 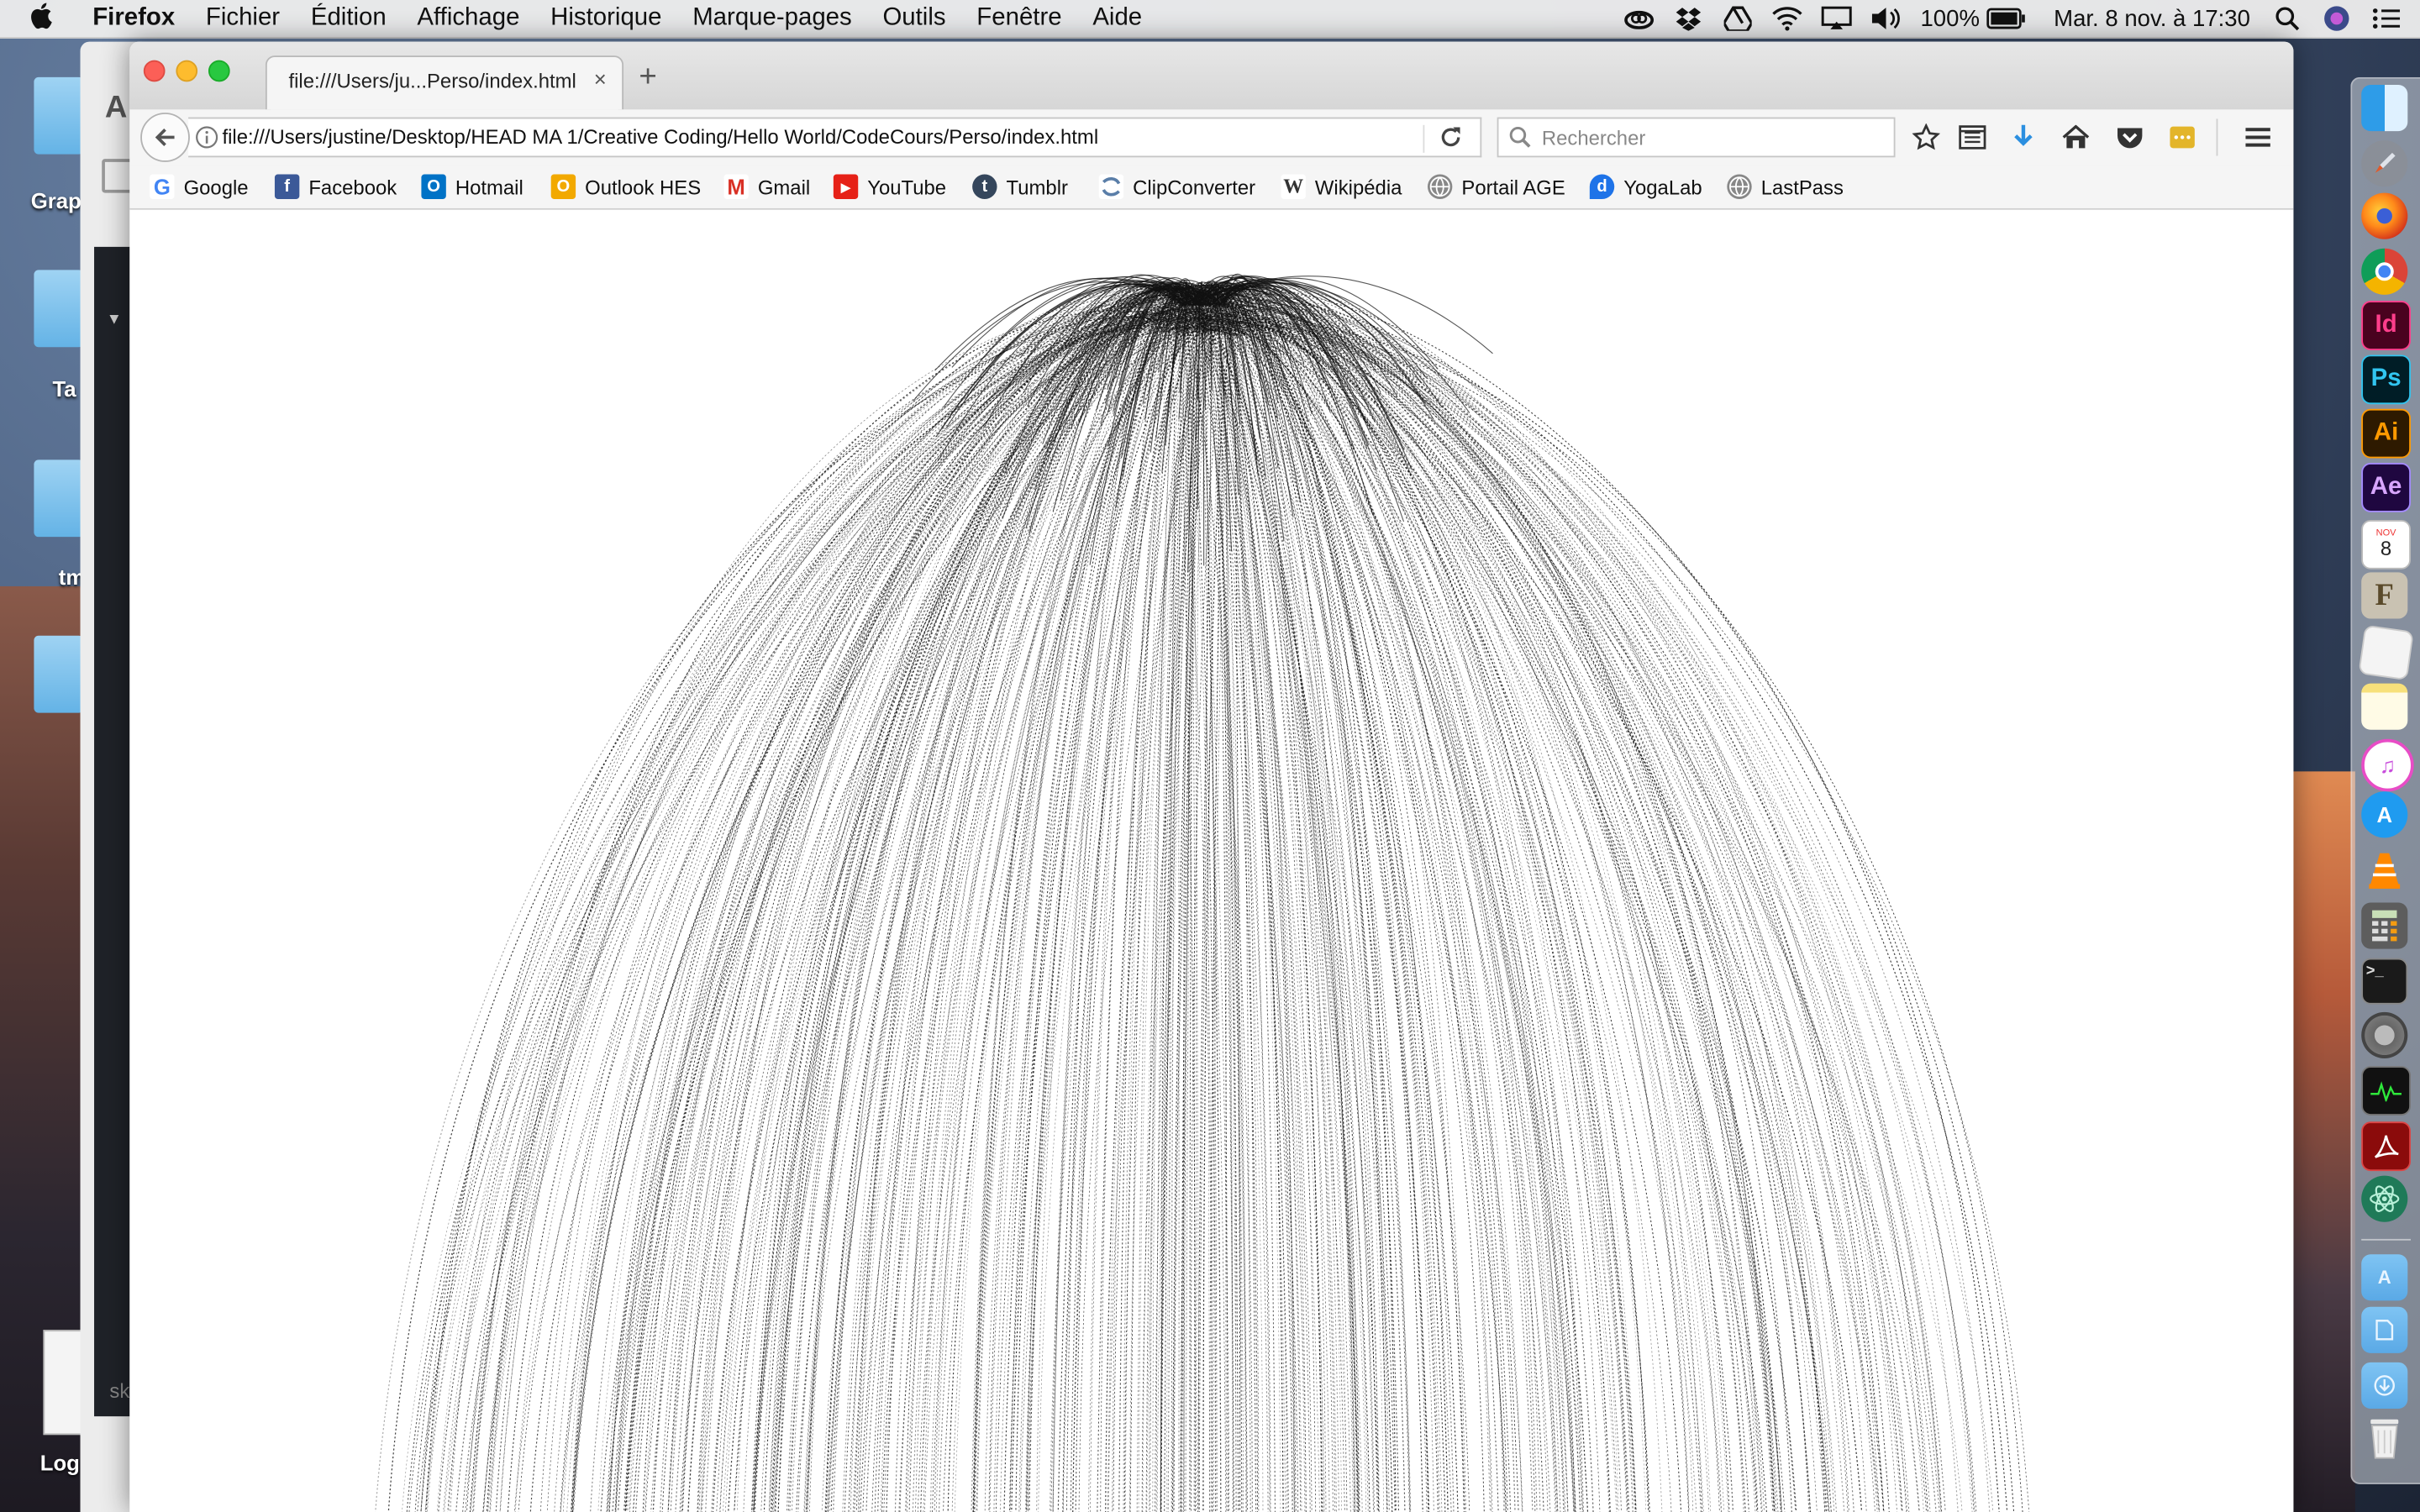 What do you see at coordinates (1926, 137) in the screenshot?
I see `bookmark-star-icon` at bounding box center [1926, 137].